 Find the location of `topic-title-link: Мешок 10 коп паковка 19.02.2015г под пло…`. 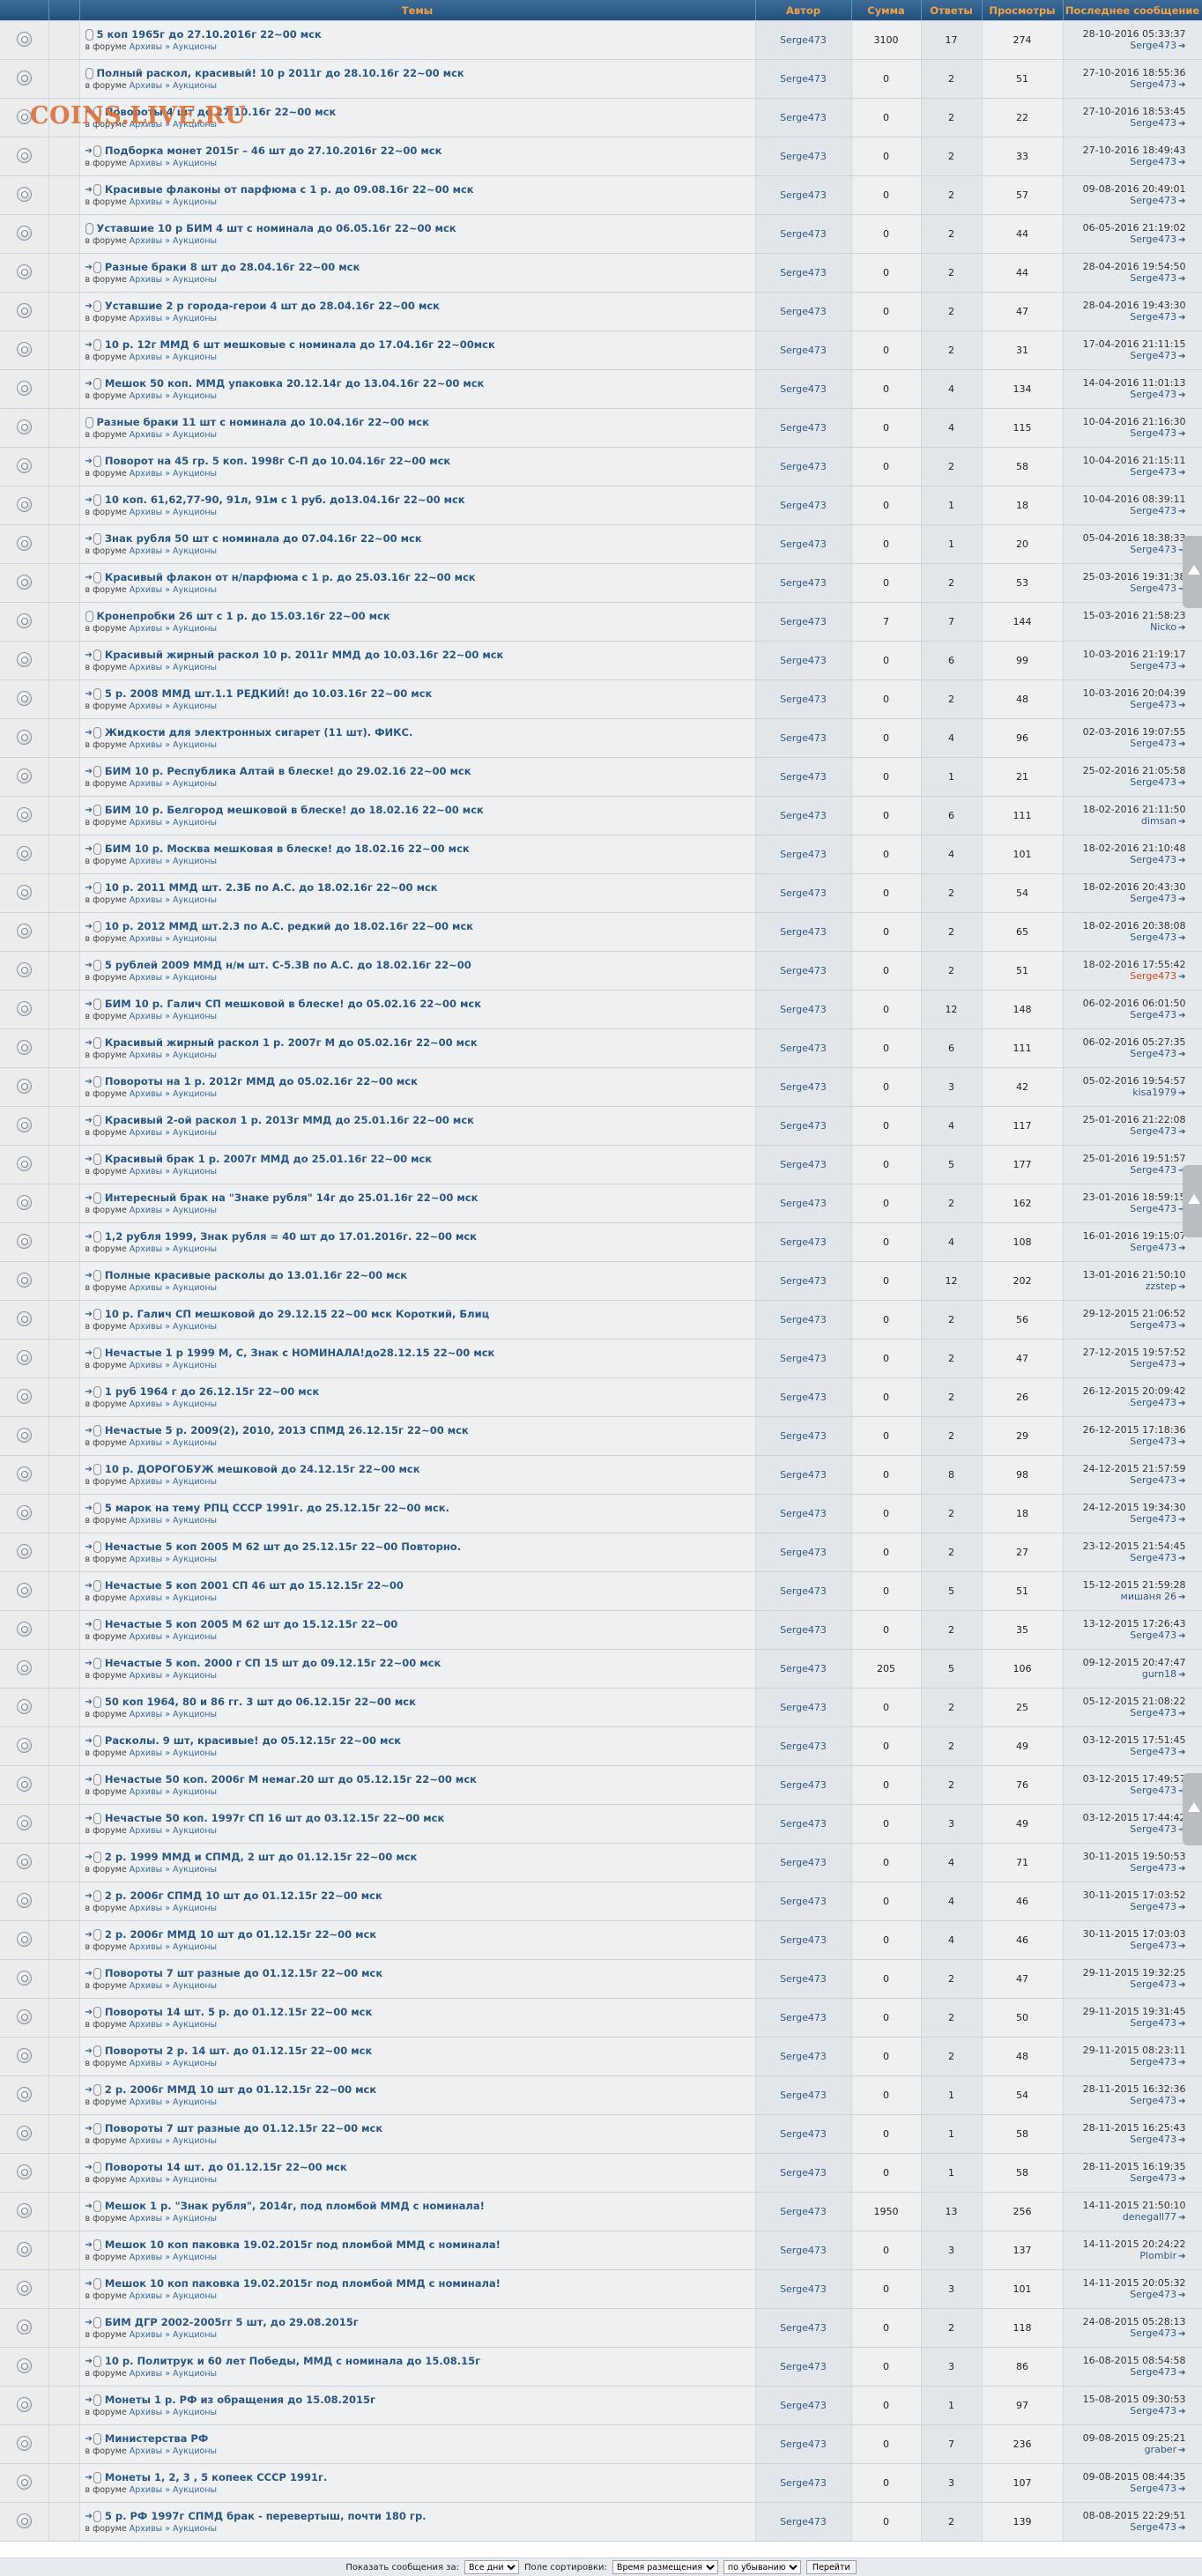

topic-title-link: Мешок 10 коп паковка 19.02.2015г под пло… is located at coordinates (303, 2283).